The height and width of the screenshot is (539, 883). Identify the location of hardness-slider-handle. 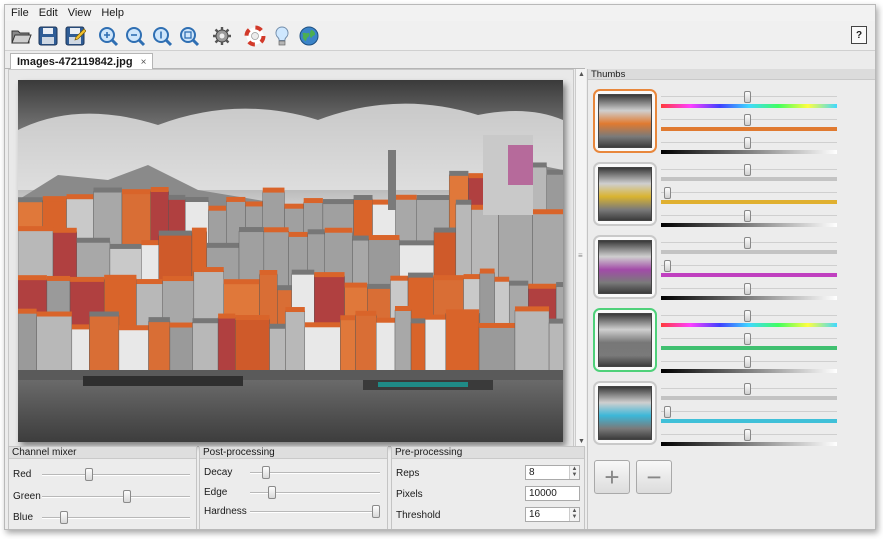
(376, 511).